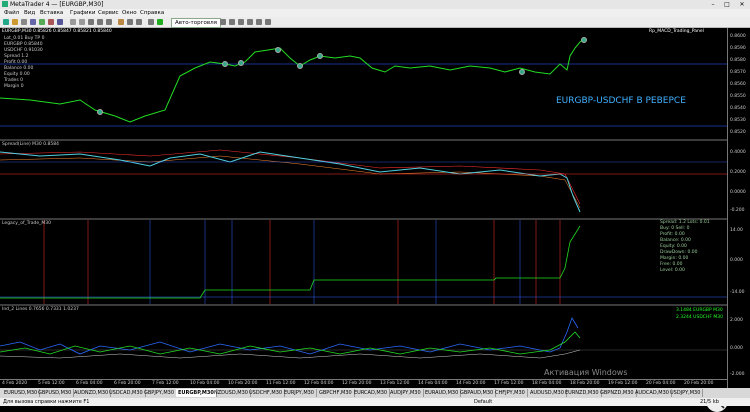  Describe the element at coordinates (241, 22) in the screenshot. I see `vertical-line-icon` at that location.